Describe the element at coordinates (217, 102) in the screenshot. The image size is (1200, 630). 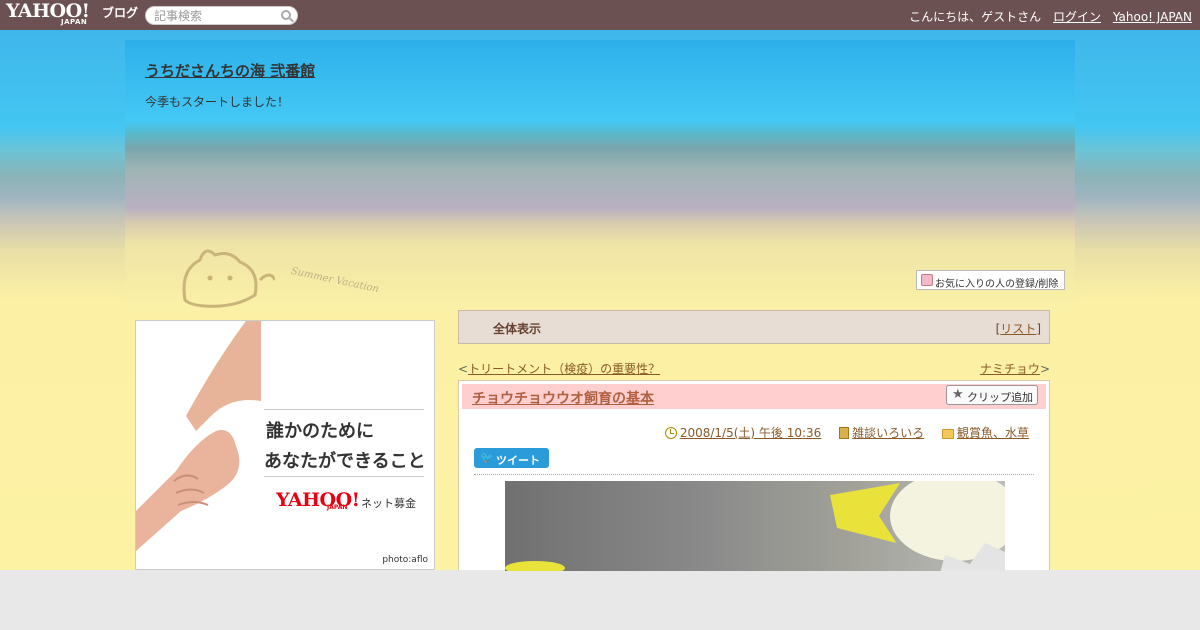
I see `blog-description: 今季もスタートしました！` at that location.